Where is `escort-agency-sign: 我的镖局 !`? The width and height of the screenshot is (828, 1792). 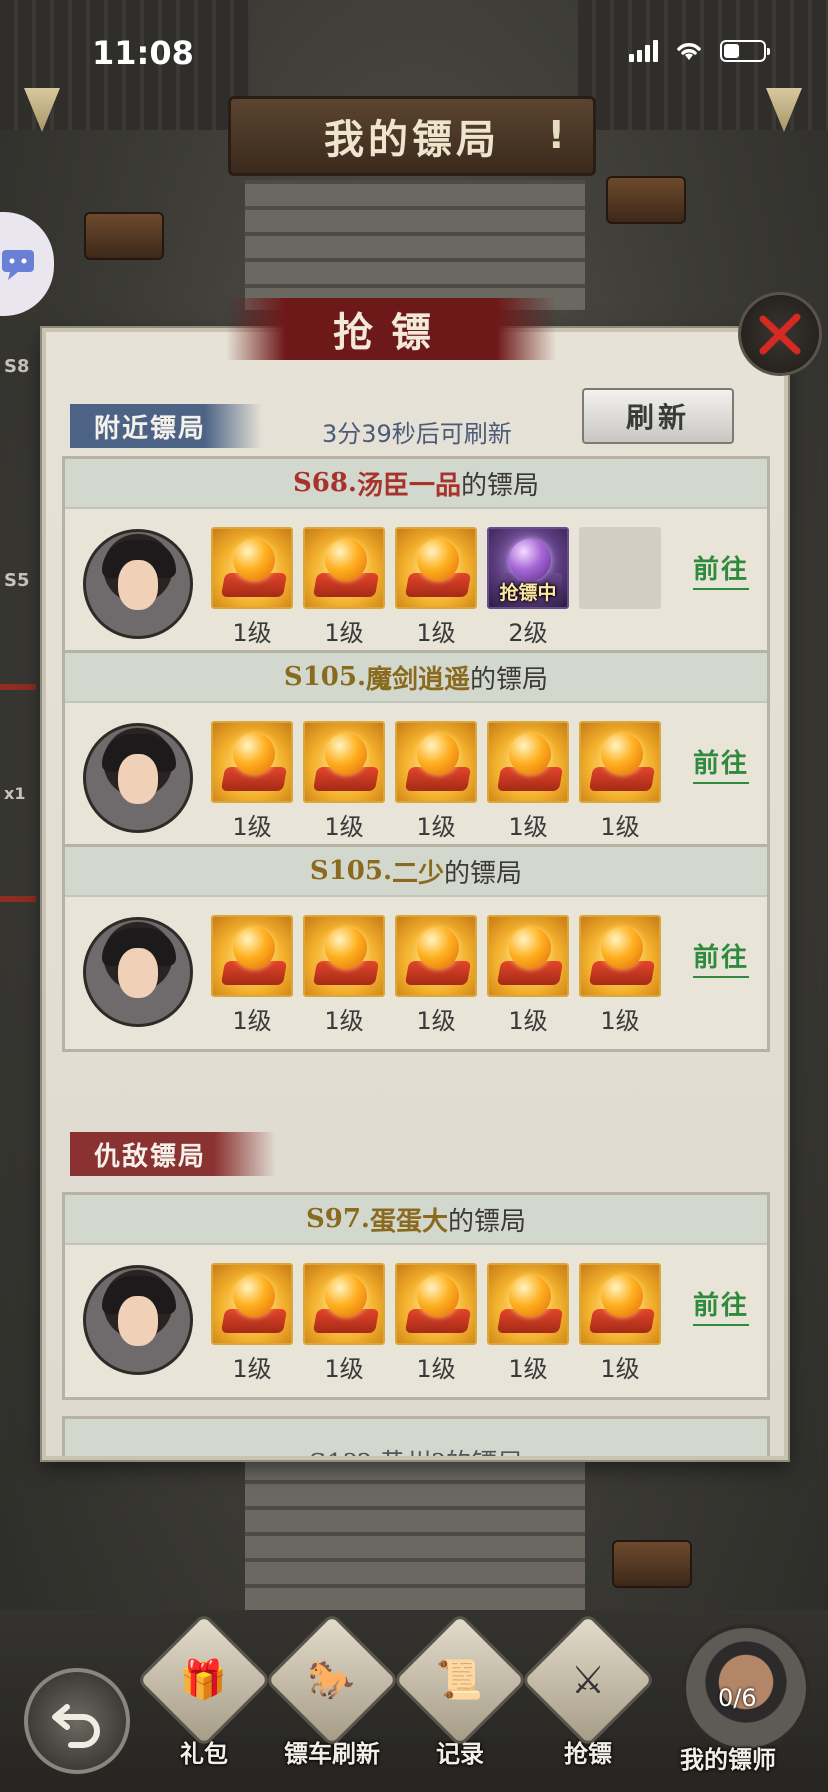 escort-agency-sign: 我的镖局 ! is located at coordinates (412, 136).